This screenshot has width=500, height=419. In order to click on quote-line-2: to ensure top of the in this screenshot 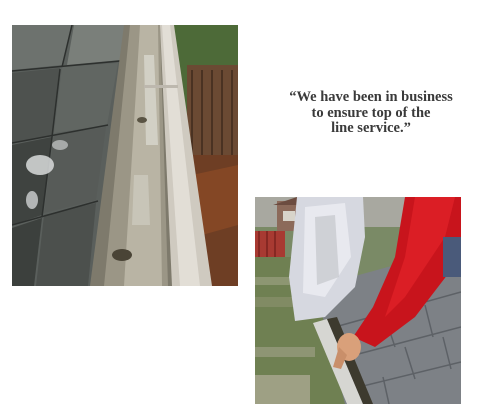, I will do `click(371, 112)`.